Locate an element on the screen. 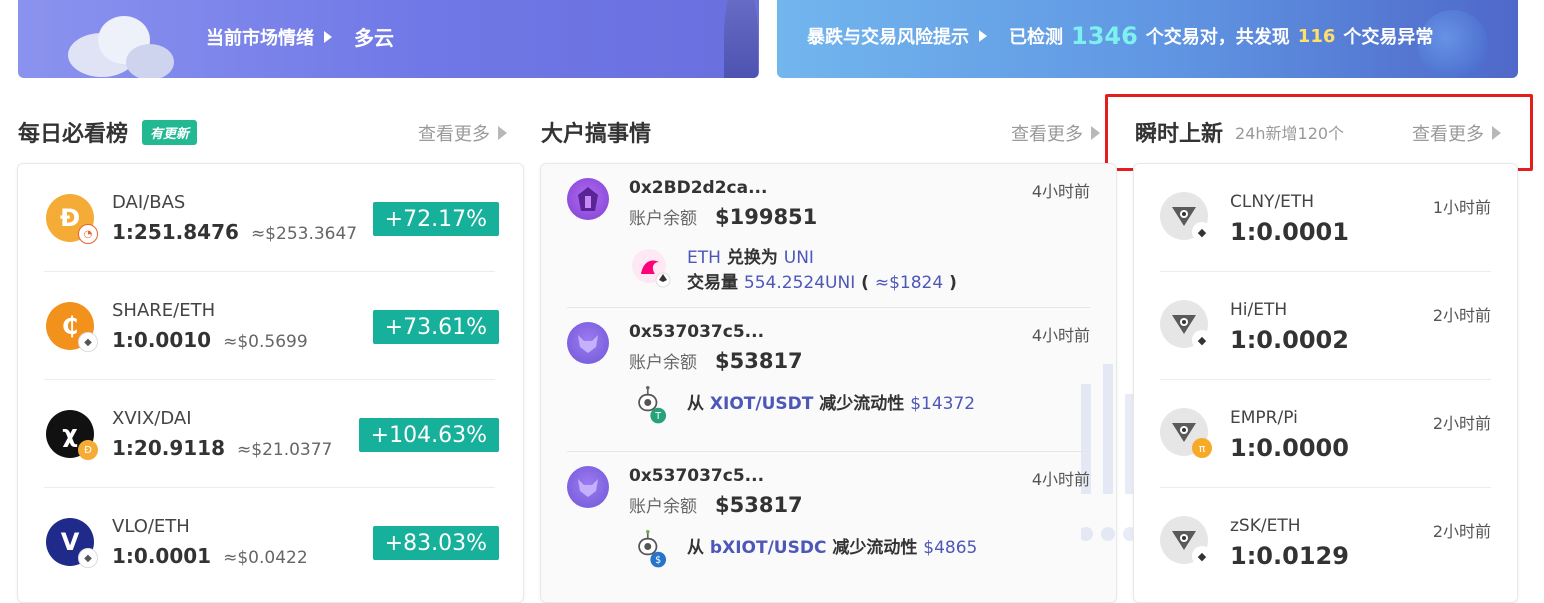 This screenshot has width=1544, height=603. whale-title: 大户搞事情 is located at coordinates (596, 134).